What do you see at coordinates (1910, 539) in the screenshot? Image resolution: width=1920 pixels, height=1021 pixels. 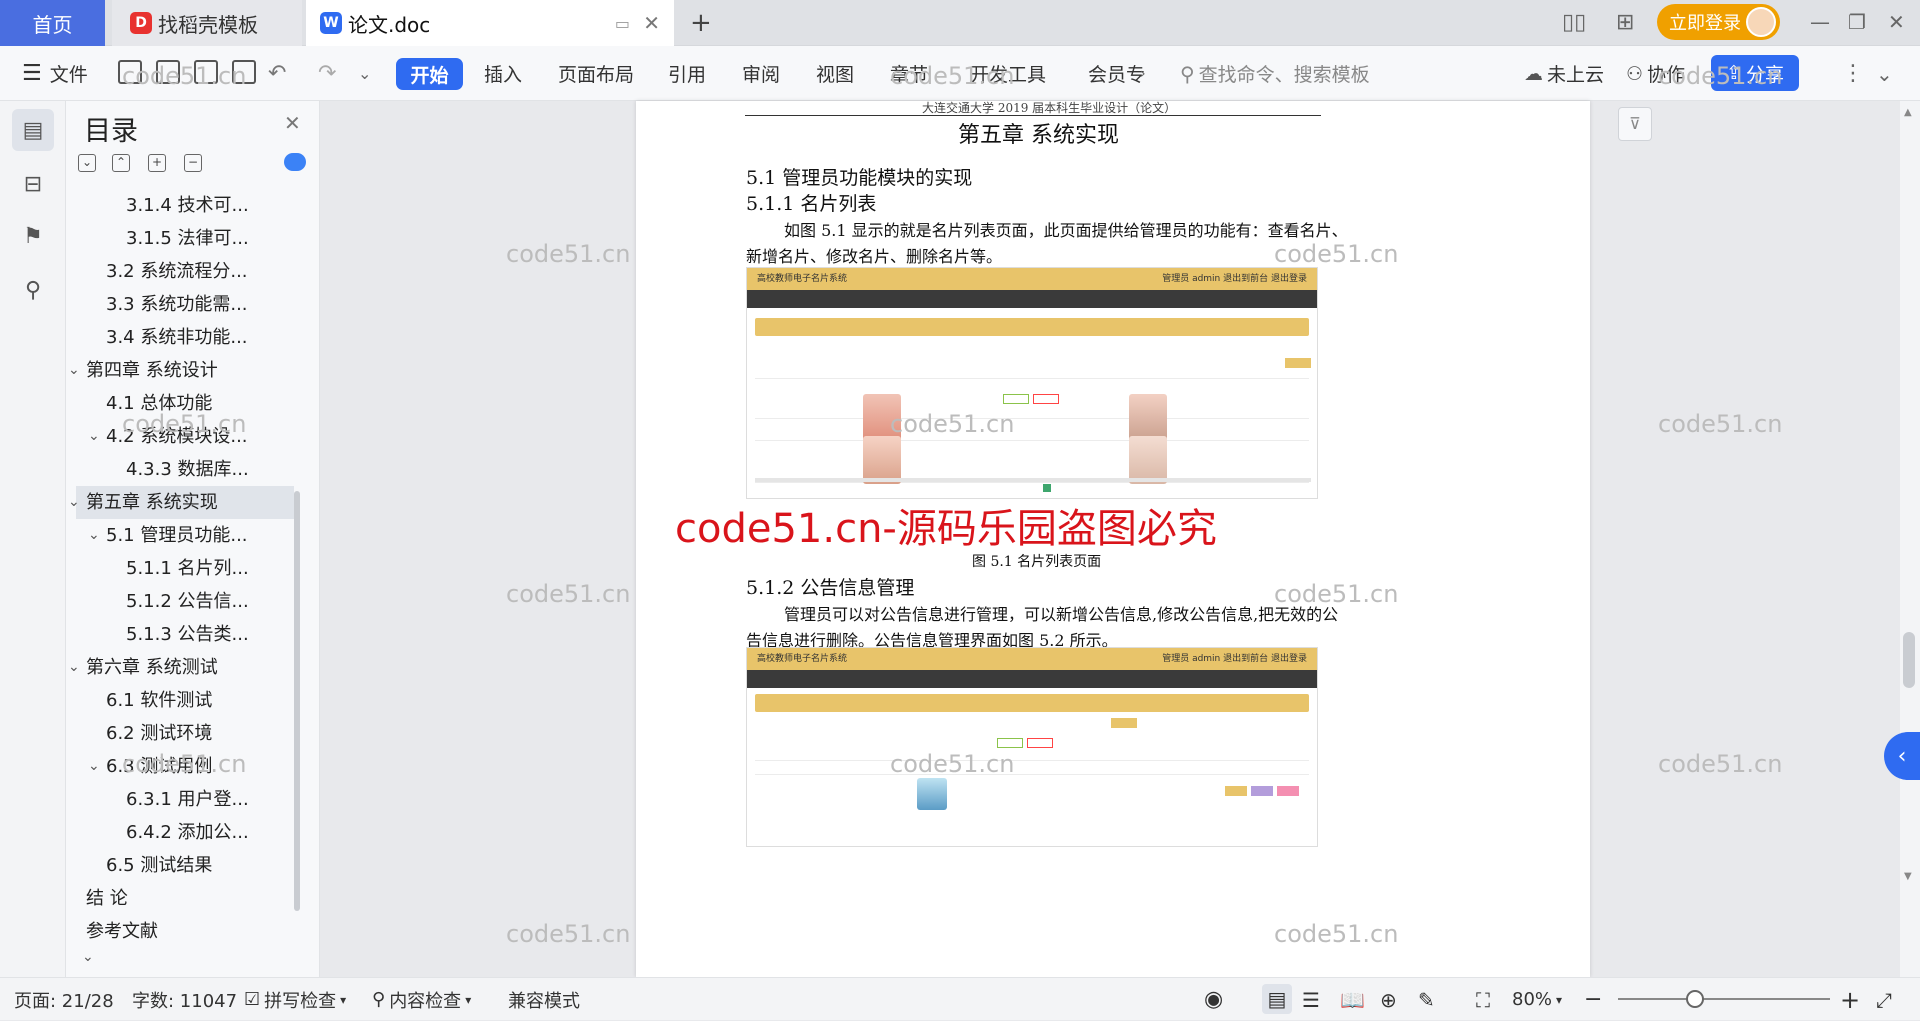 I see `vertical-scroll-track: ▲ ▼` at bounding box center [1910, 539].